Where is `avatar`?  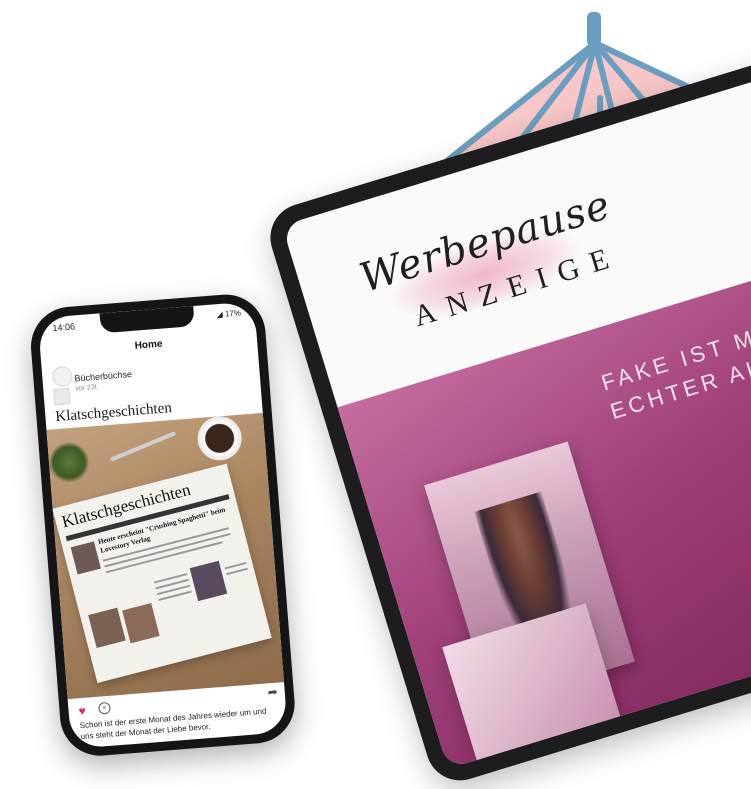
avatar is located at coordinates (62, 376).